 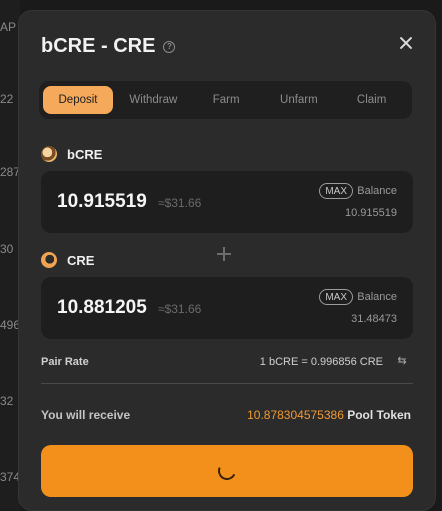 I want to click on token-a-input: 10.915519 ≈$31.66 MAX Balance 10.915519, so click(x=227, y=202).